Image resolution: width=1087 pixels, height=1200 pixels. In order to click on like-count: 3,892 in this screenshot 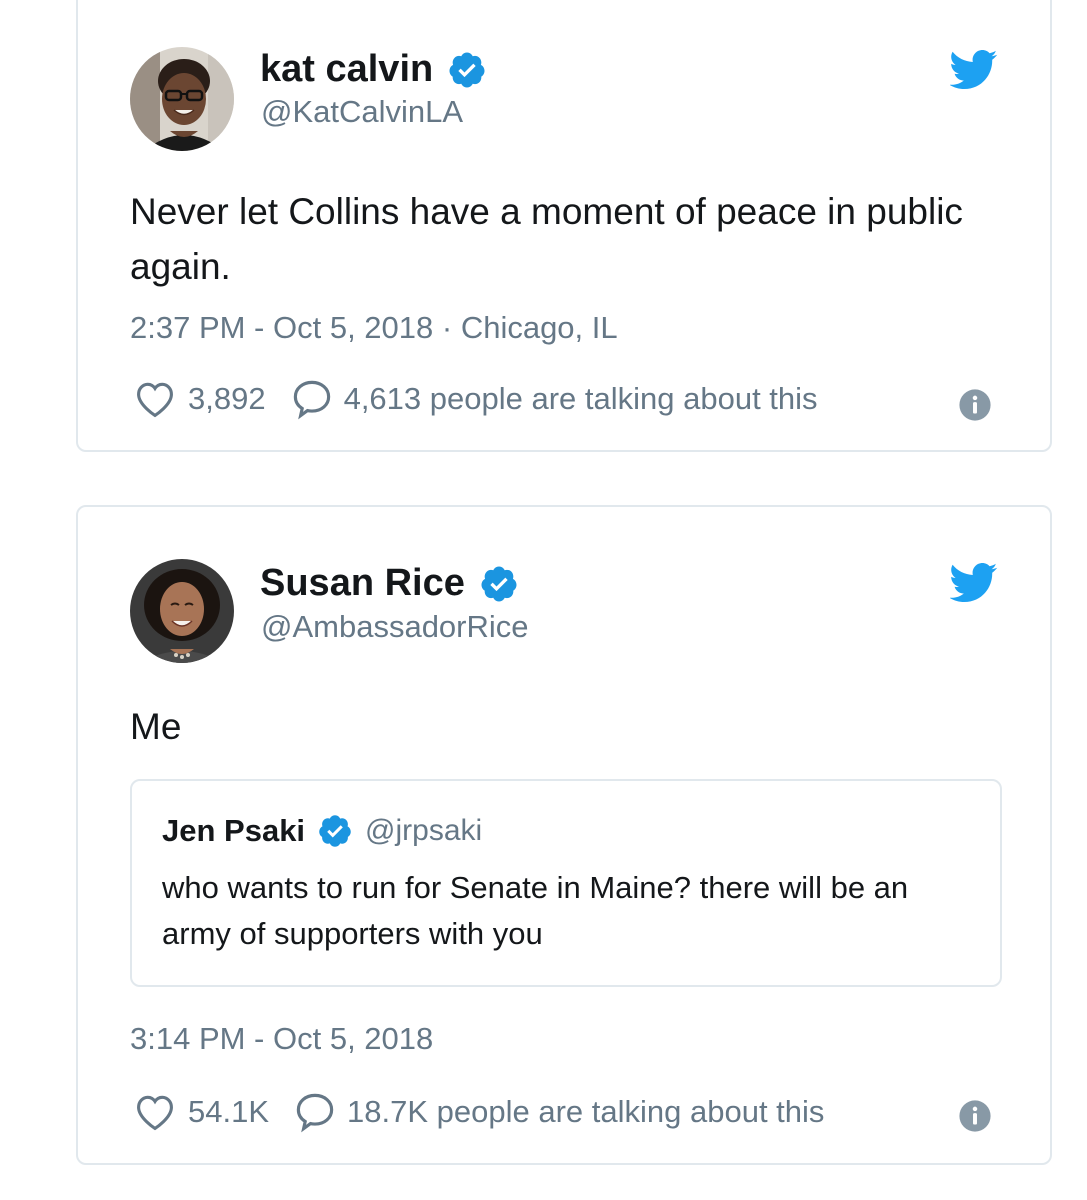, I will do `click(227, 399)`.